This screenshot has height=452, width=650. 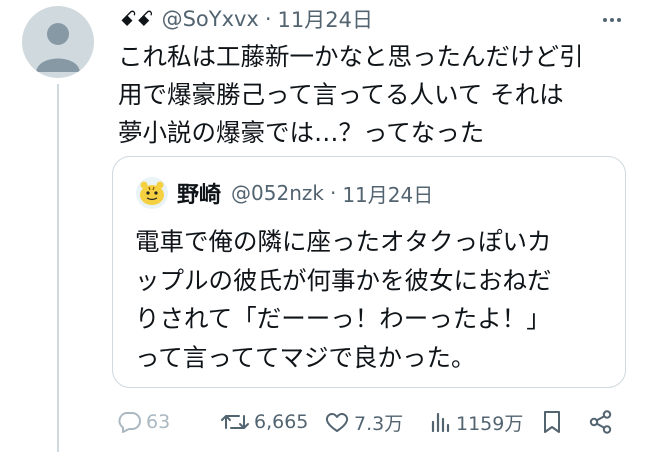 I want to click on views-button: 1159万, so click(x=475, y=422).